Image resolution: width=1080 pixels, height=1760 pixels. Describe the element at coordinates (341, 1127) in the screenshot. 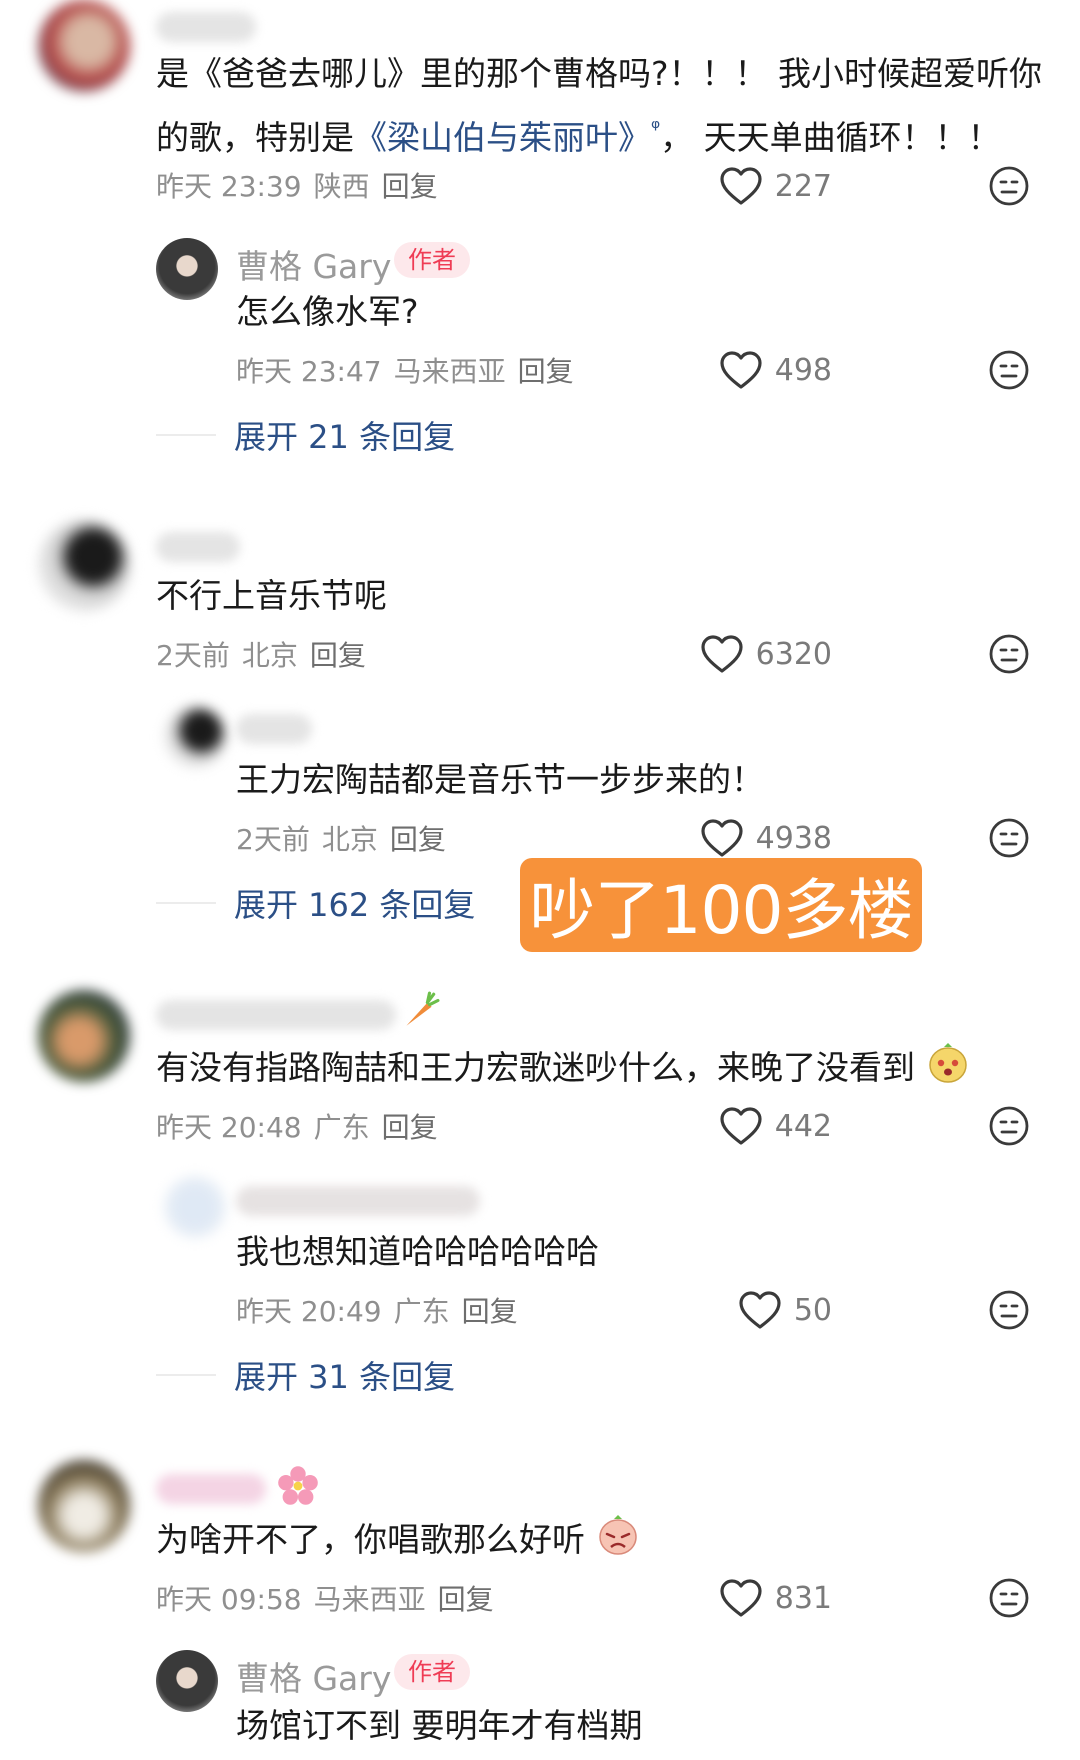

I see `comment-location: 广东` at that location.